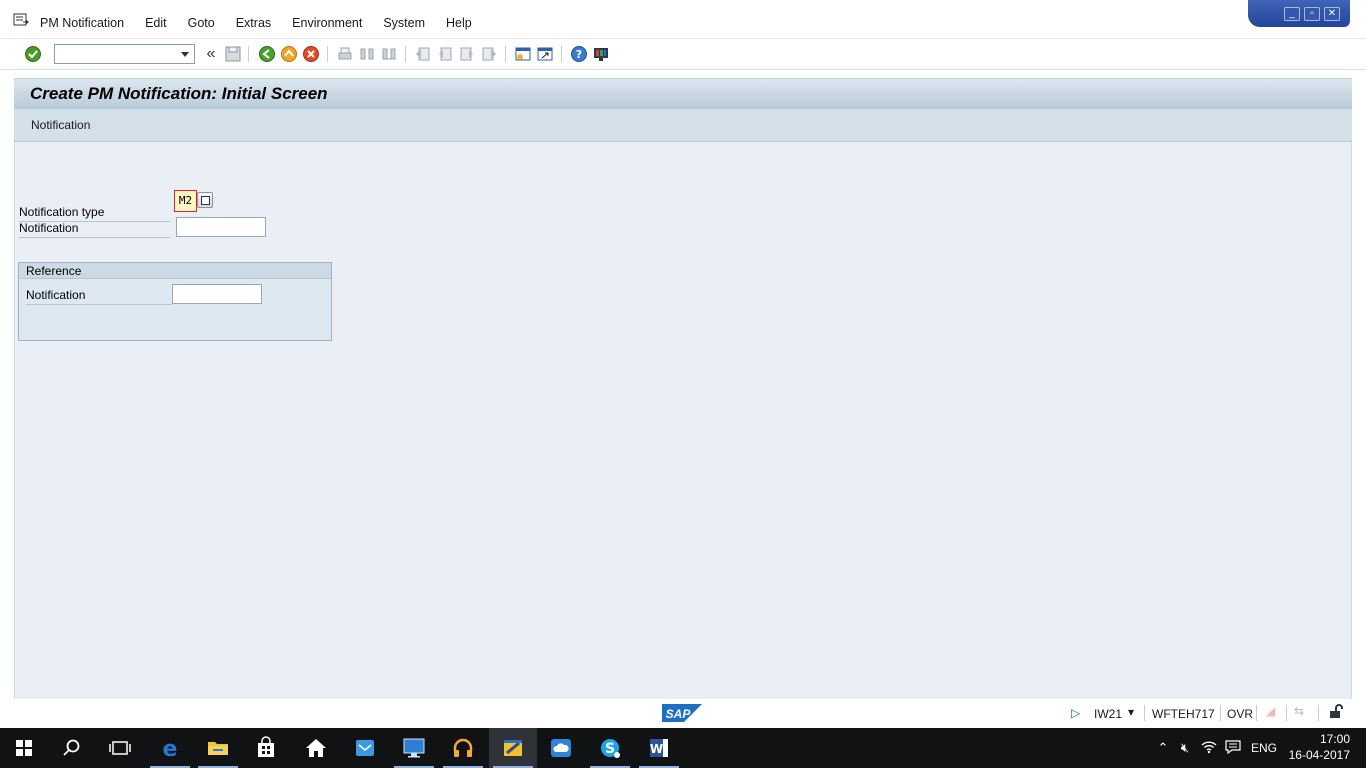 This screenshot has width=1366, height=768. I want to click on menu-environment: Environment, so click(327, 23).